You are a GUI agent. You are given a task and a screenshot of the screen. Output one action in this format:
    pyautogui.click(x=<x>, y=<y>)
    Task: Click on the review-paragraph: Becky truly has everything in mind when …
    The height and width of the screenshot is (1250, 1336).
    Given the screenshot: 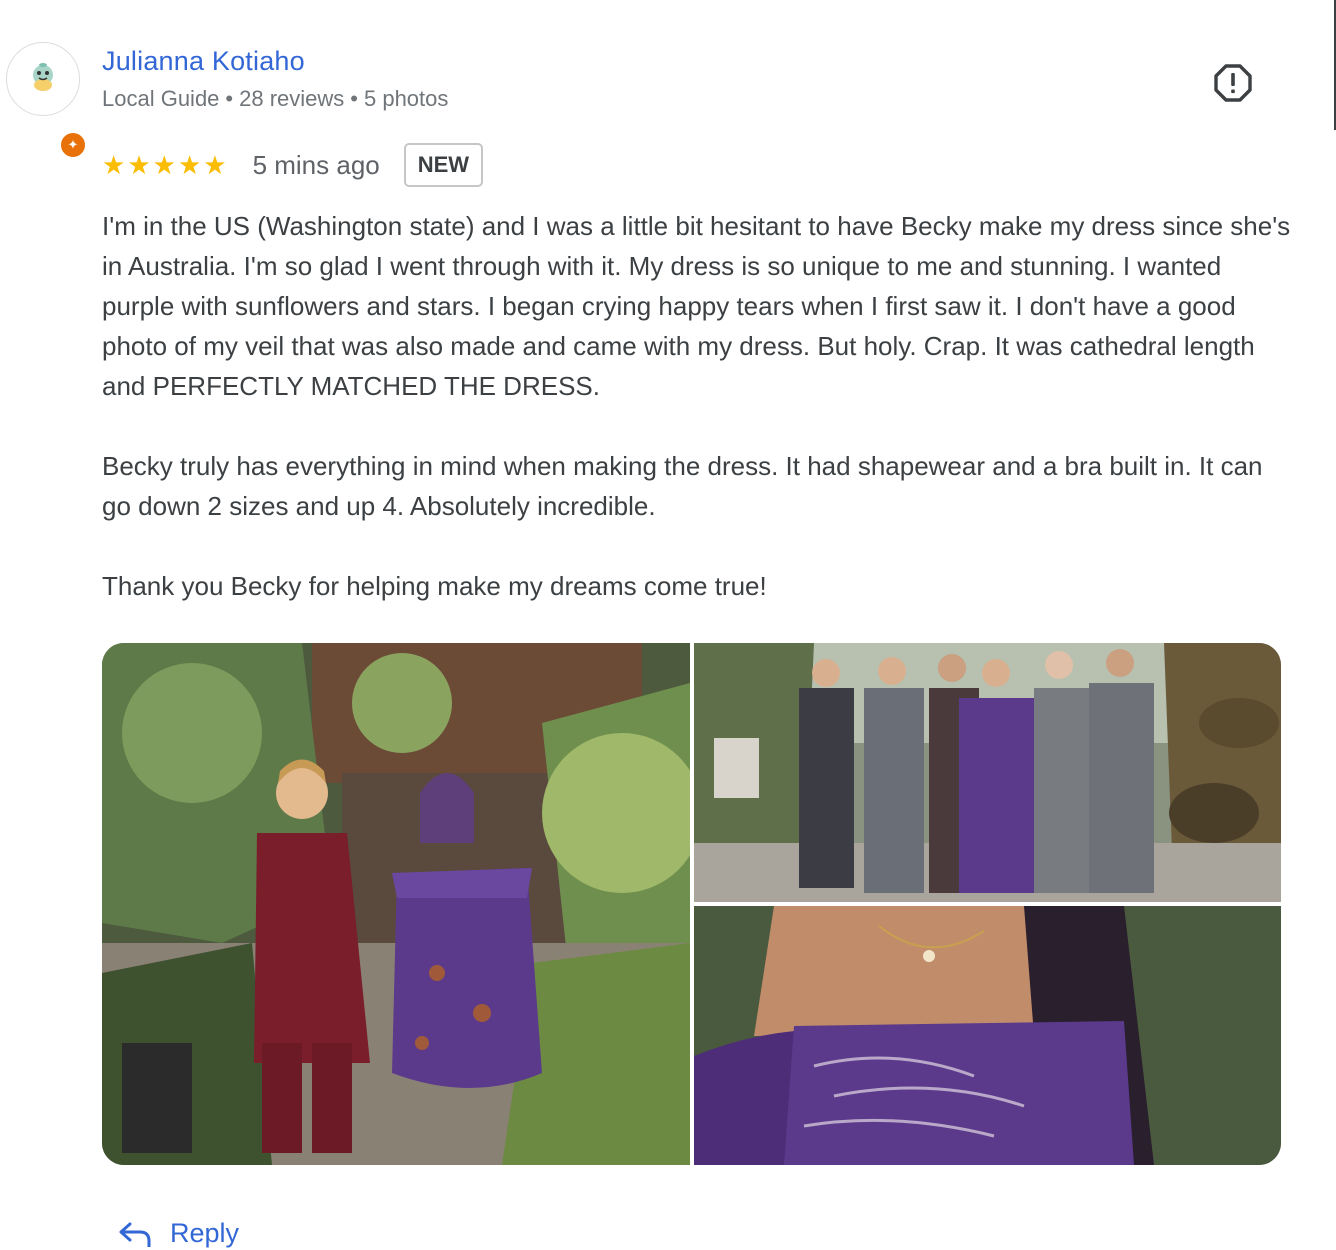 What is the action you would take?
    pyautogui.click(x=682, y=486)
    